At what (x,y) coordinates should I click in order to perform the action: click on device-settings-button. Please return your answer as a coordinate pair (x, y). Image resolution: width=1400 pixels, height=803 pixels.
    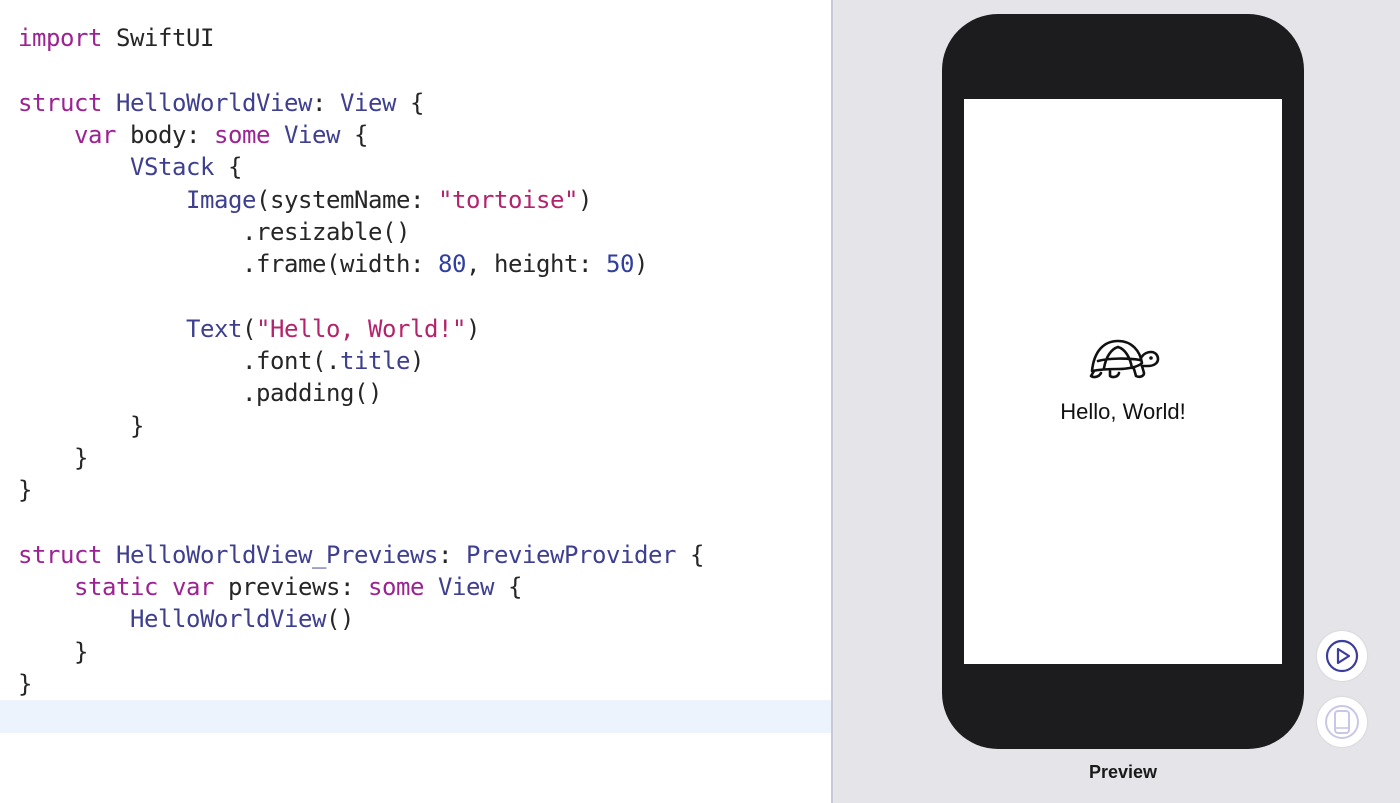
    Looking at the image, I should click on (1342, 722).